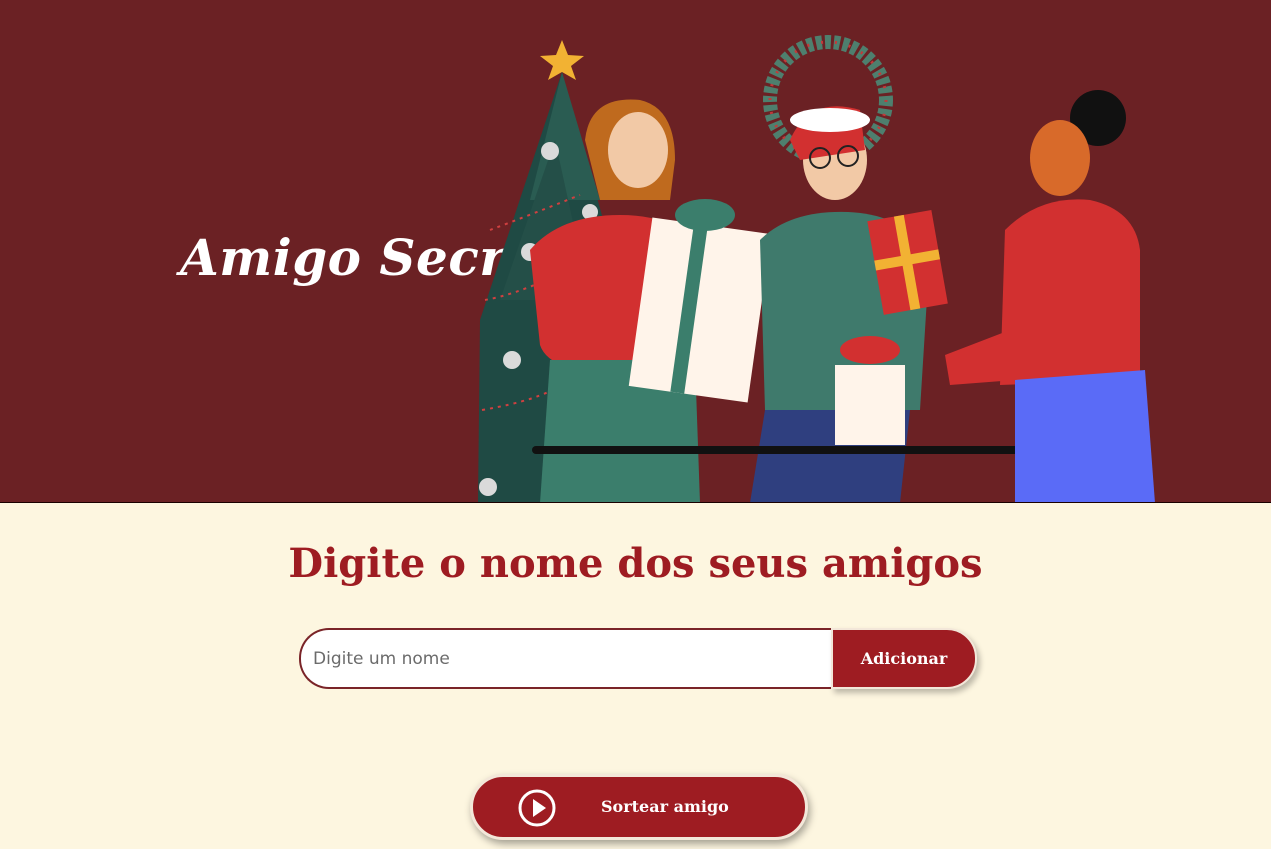 This screenshot has width=1271, height=849. I want to click on man-middle-figure, so click(849, 304).